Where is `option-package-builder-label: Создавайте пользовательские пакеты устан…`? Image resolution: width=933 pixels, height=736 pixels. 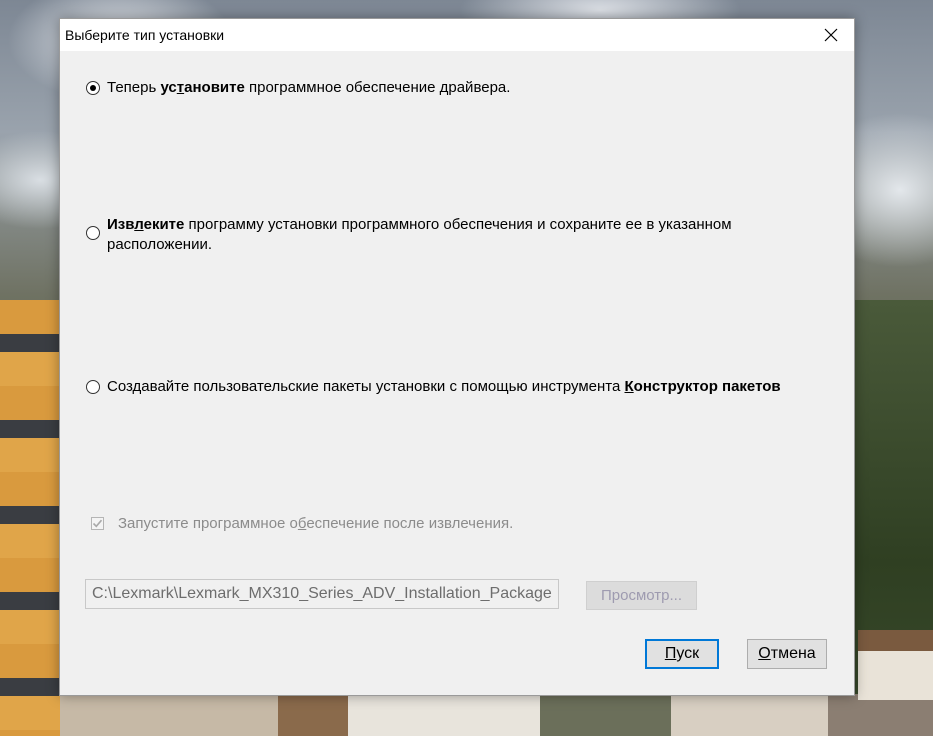 option-package-builder-label: Создавайте пользовательские пакеты устан… is located at coordinates (444, 386).